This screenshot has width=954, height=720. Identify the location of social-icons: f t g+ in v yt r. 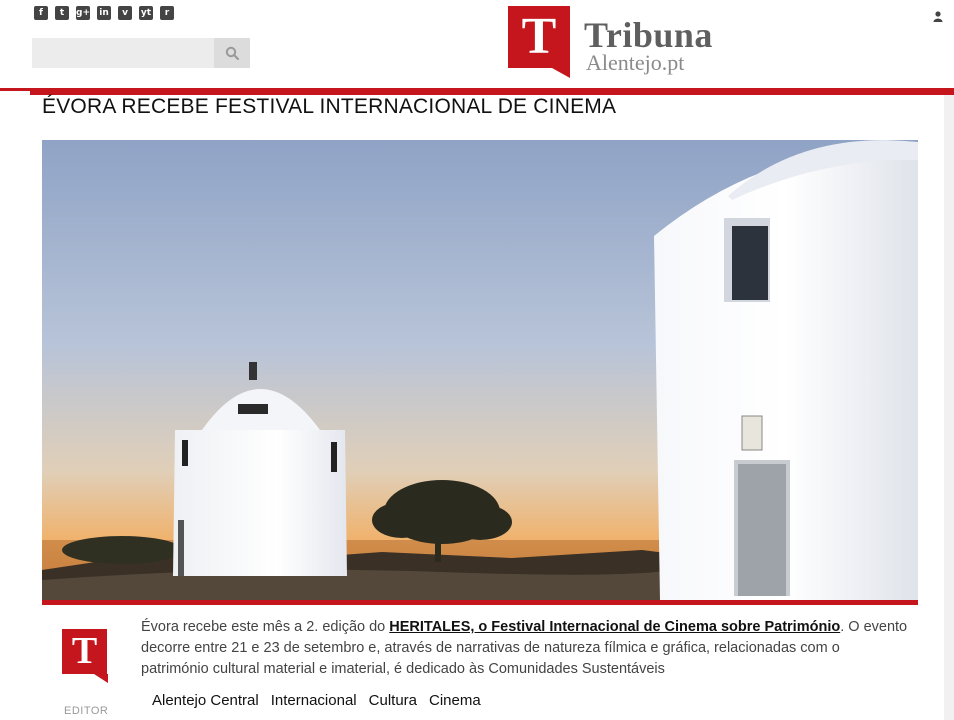
(104, 13).